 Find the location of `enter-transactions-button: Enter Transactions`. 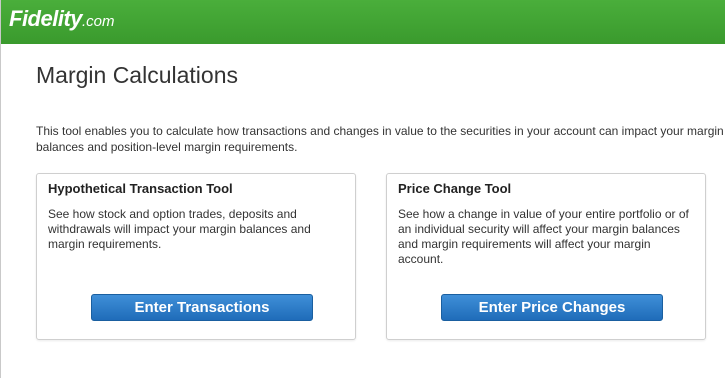

enter-transactions-button: Enter Transactions is located at coordinates (202, 307).